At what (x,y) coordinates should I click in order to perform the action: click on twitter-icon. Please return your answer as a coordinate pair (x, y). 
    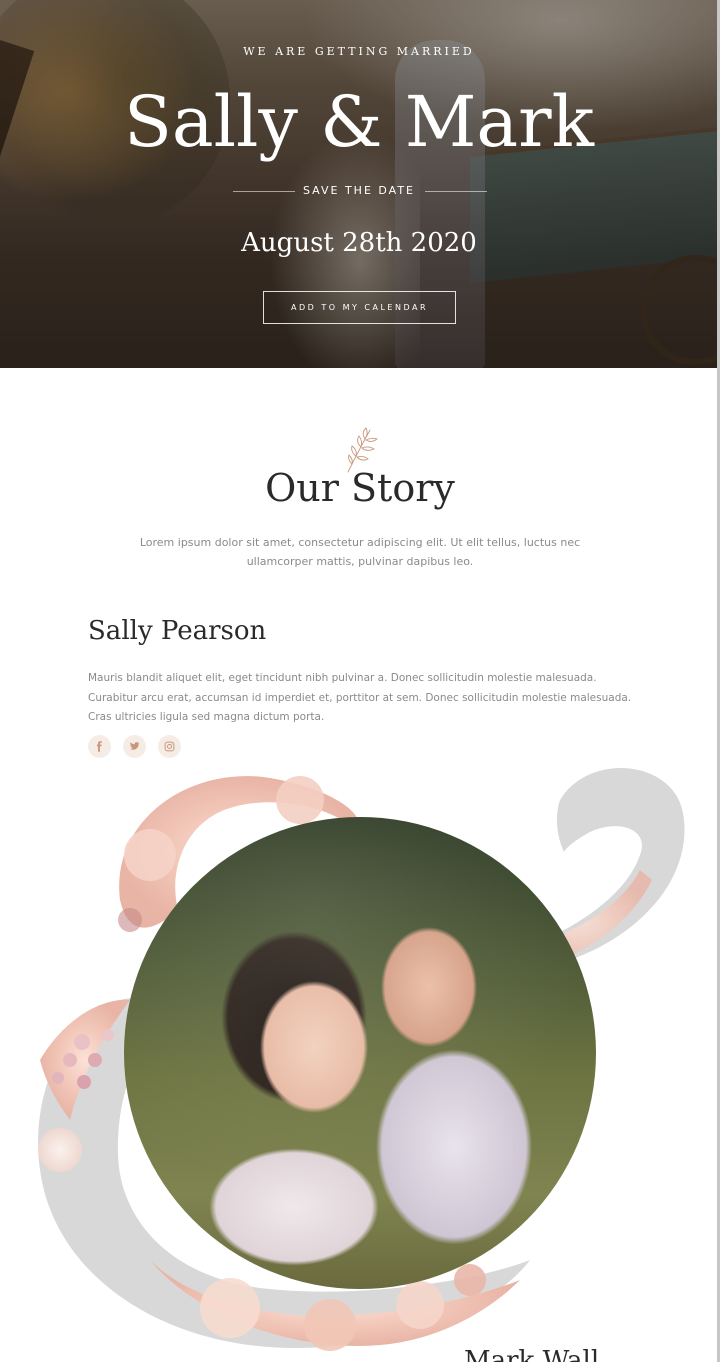
    Looking at the image, I should click on (134, 746).